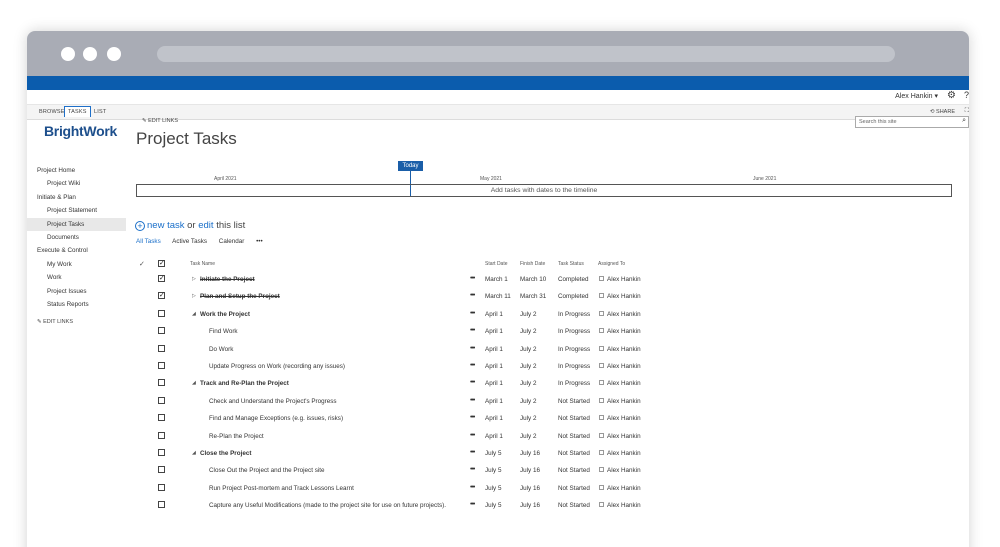 This screenshot has width=1000, height=547. What do you see at coordinates (90, 54) in the screenshot?
I see `window-minimize-dot` at bounding box center [90, 54].